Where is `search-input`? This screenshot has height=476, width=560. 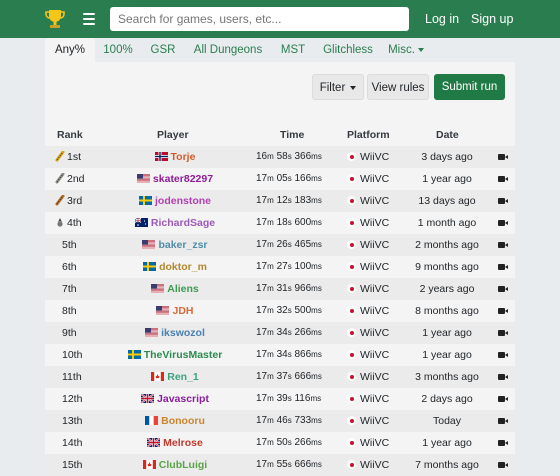 search-input is located at coordinates (259, 19).